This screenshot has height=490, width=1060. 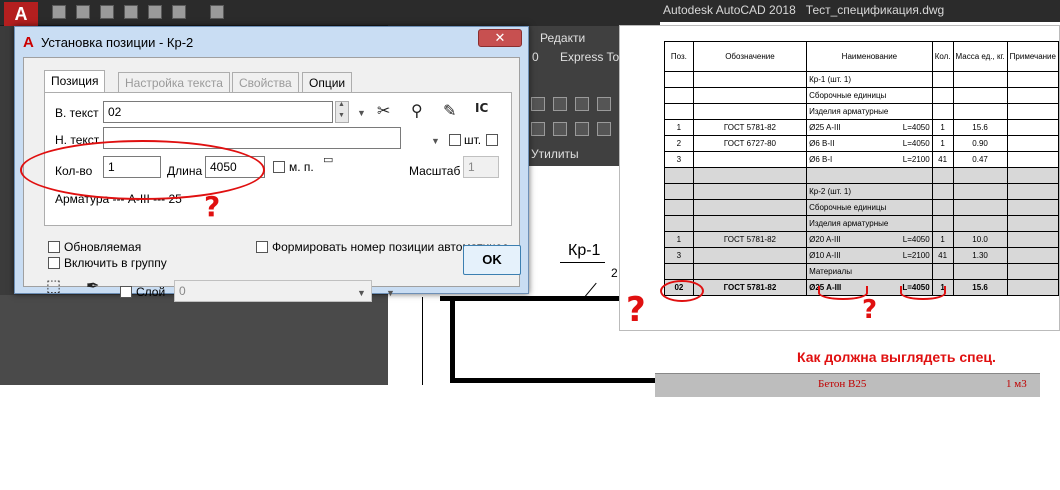 I want to click on masshtab-input: 1, so click(x=481, y=167).